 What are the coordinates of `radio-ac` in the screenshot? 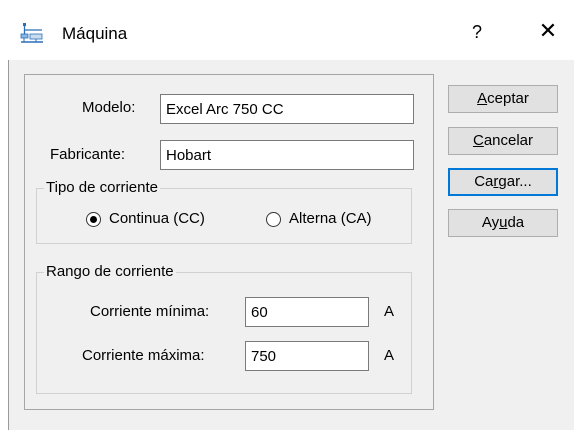 It's located at (273, 219).